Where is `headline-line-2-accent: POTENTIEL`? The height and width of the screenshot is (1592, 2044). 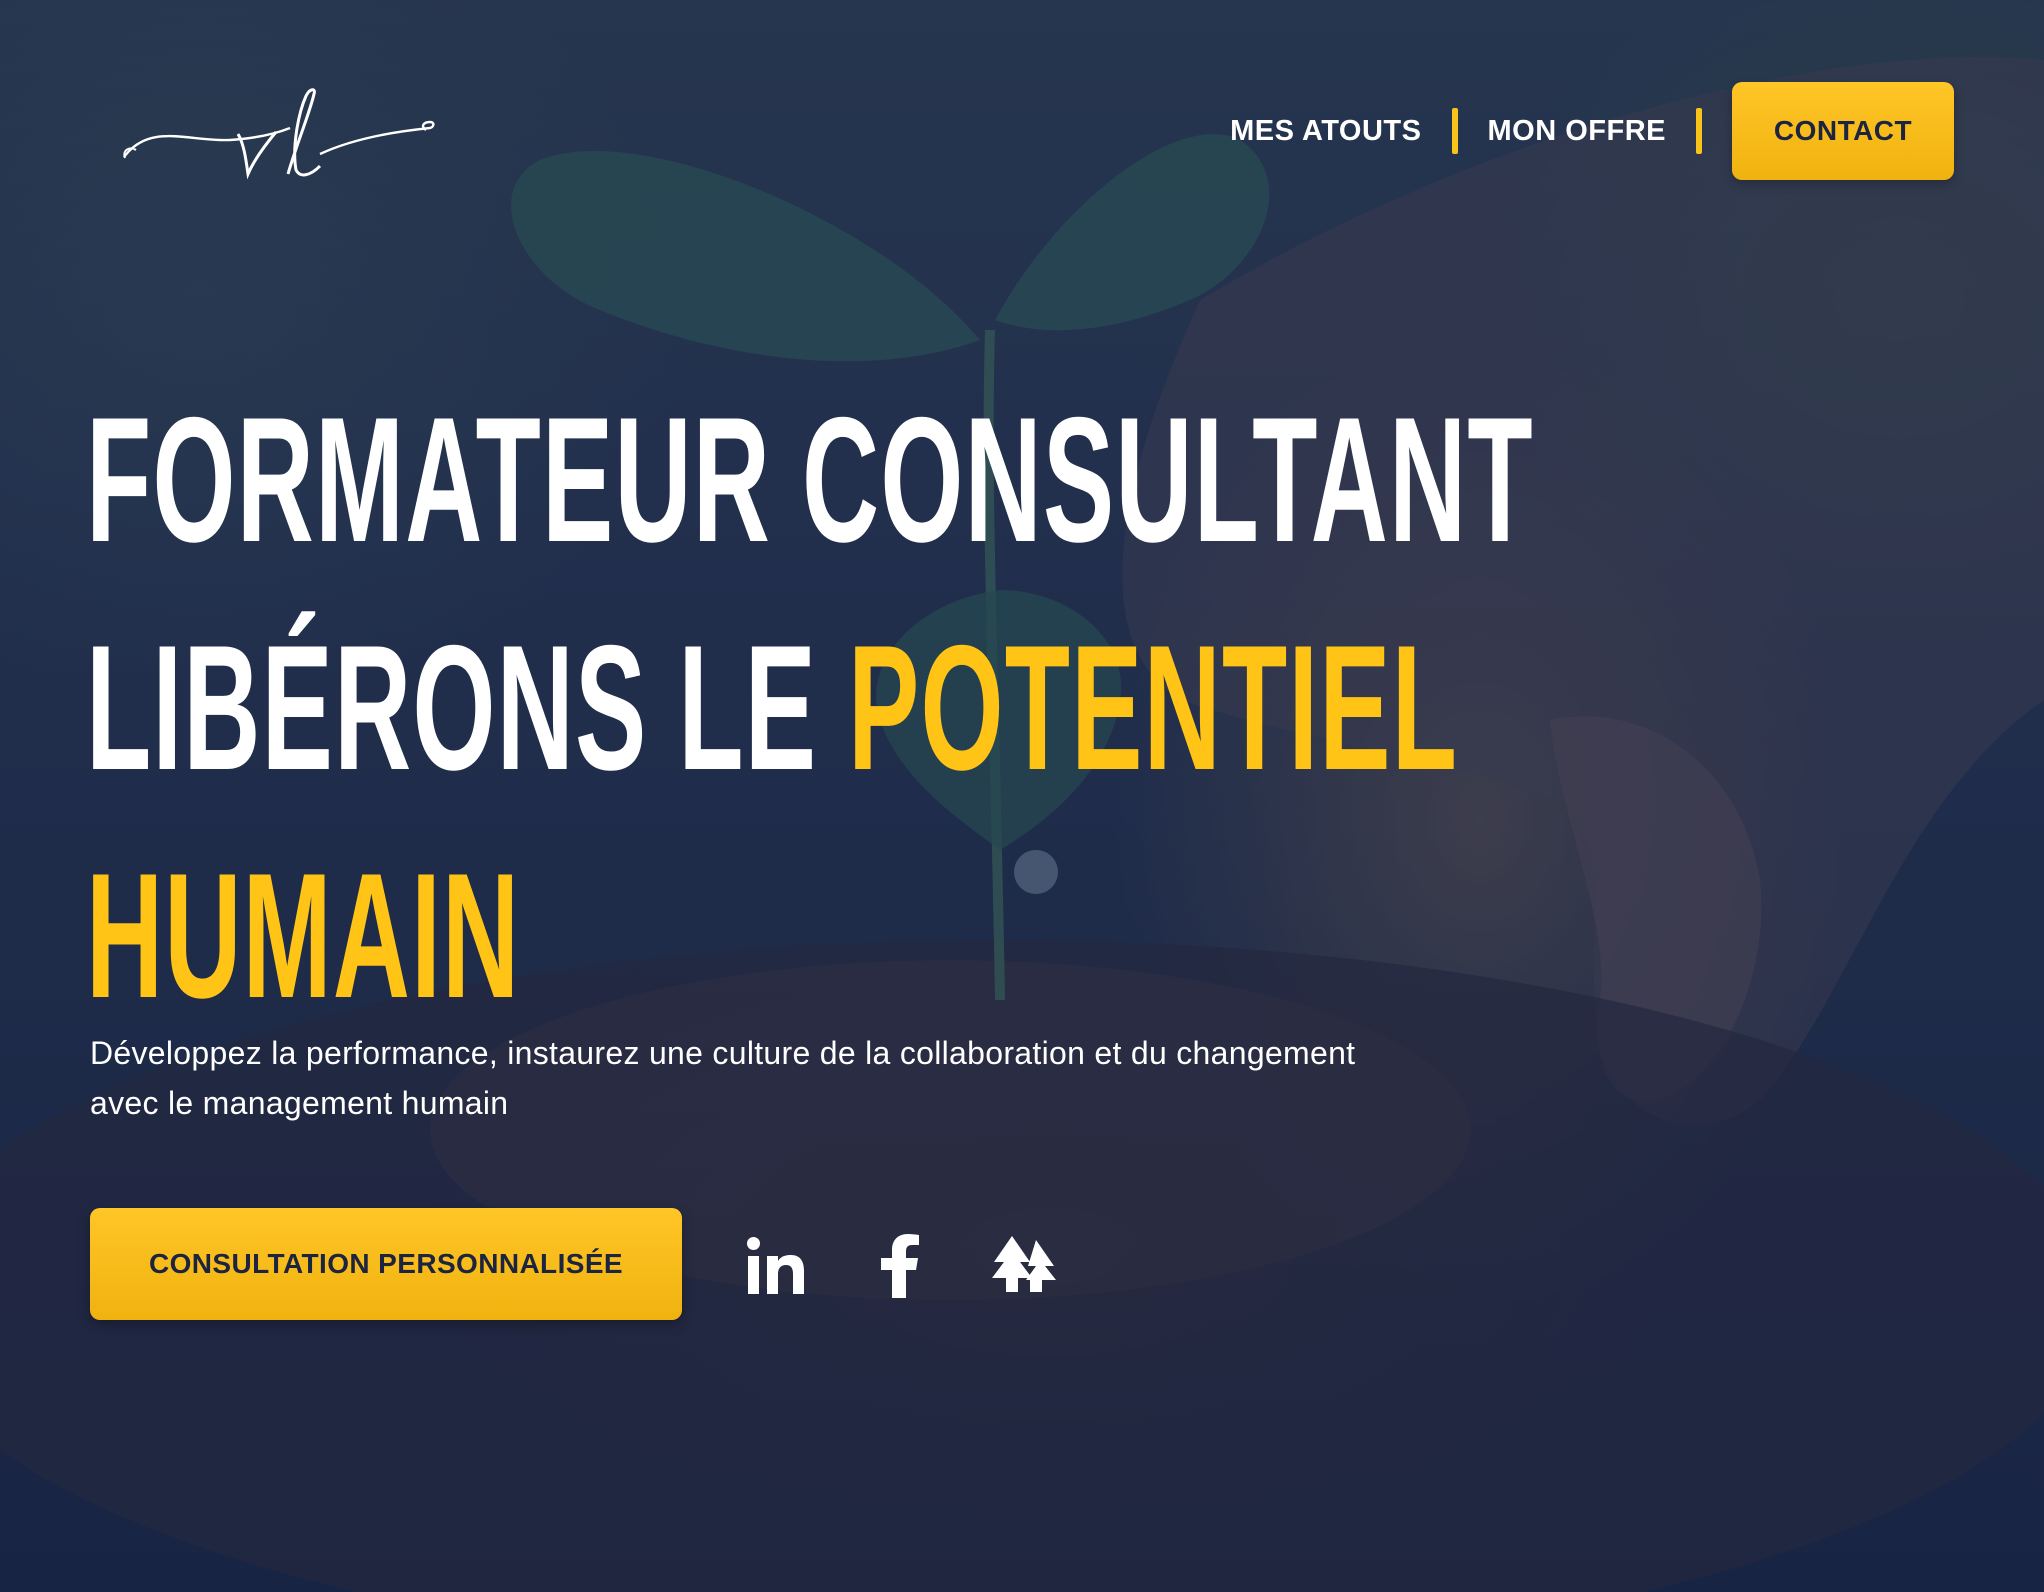
headline-line-2-accent: POTENTIEL is located at coordinates (1153, 707).